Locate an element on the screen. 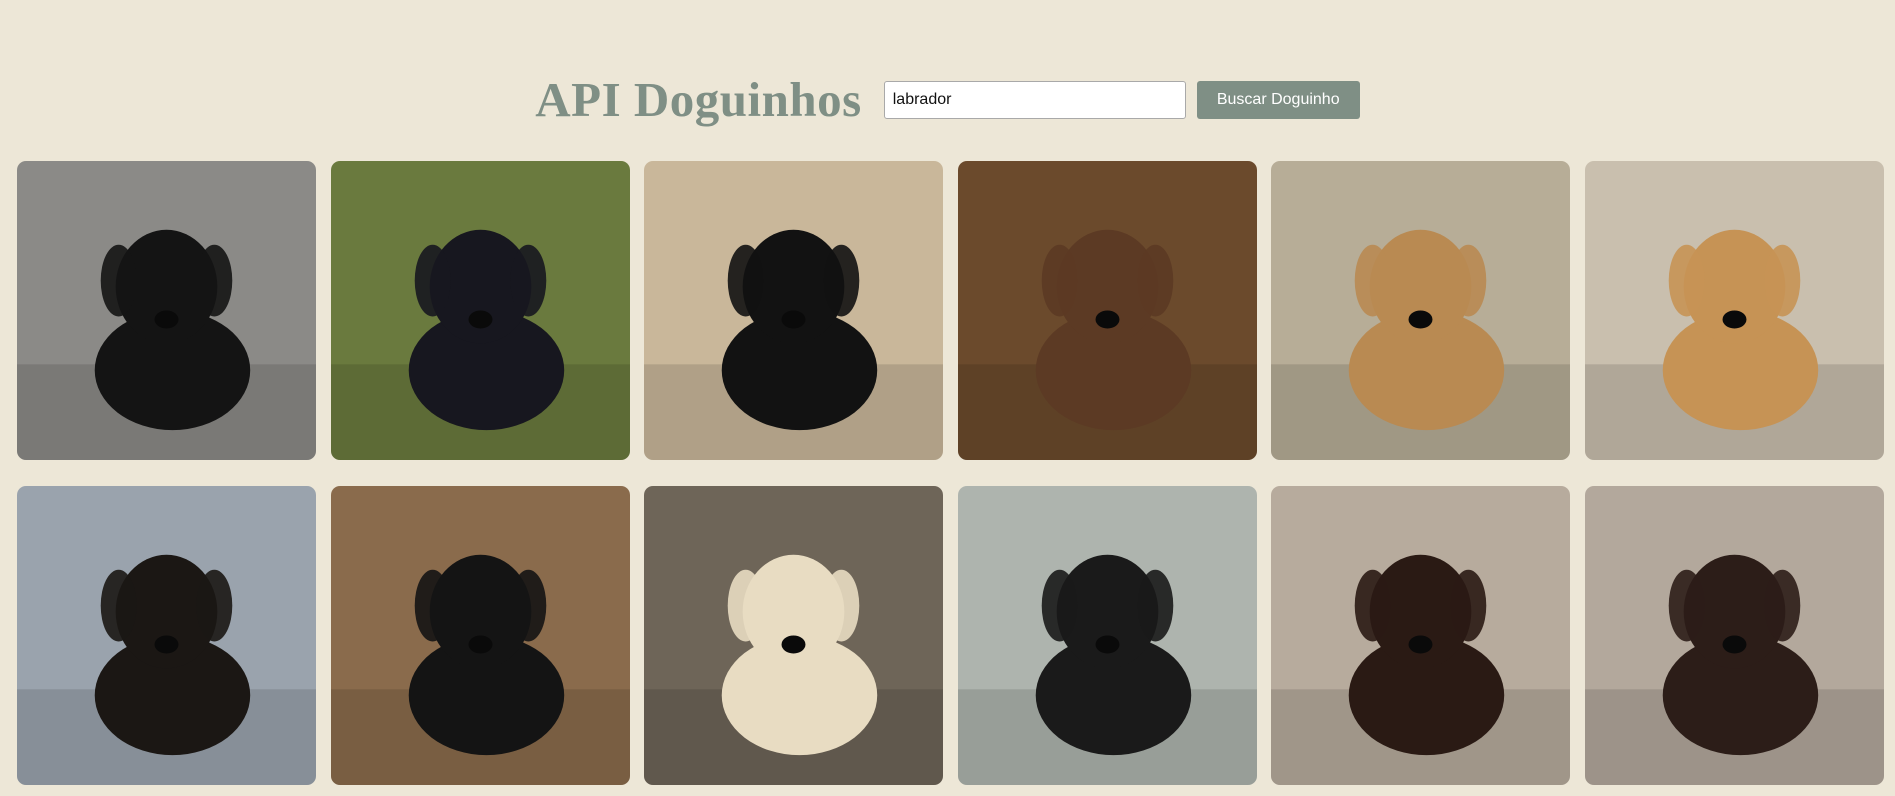  page-header: API Doguinhos Buscar Doguinho is located at coordinates (947, 100).